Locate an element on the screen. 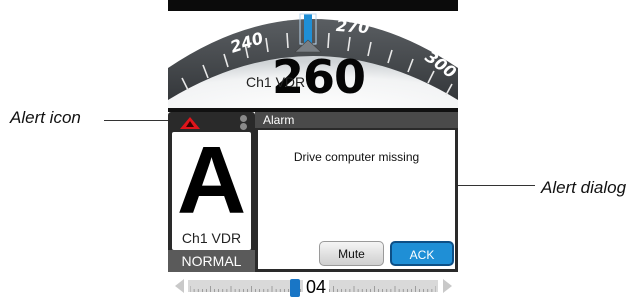 This screenshot has width=634, height=297. compass-magnetic-label: °MAG is located at coordinates (442, 33).